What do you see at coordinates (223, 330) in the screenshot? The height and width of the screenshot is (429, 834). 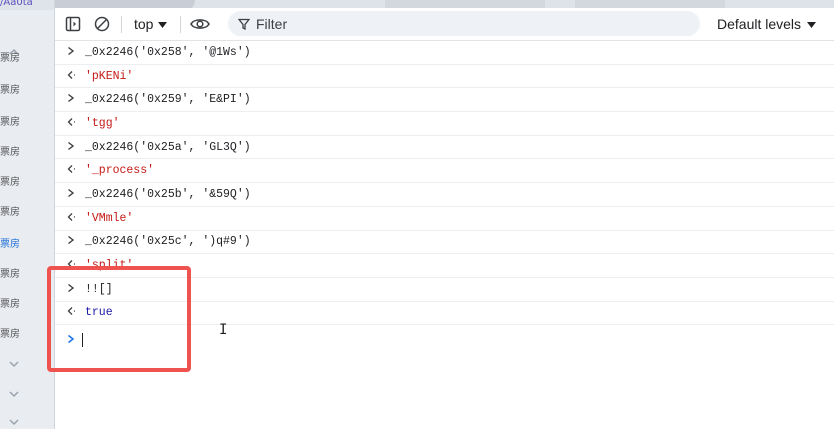 I see `mouse-ibeam-cursor-icon: I` at bounding box center [223, 330].